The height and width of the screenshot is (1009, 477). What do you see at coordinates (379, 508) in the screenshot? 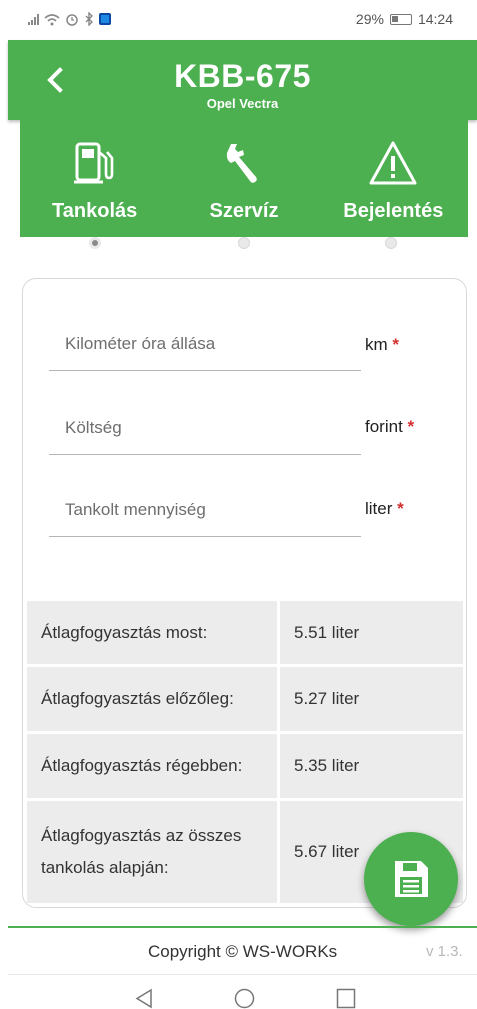
I see `quantity-unit-label: liter` at bounding box center [379, 508].